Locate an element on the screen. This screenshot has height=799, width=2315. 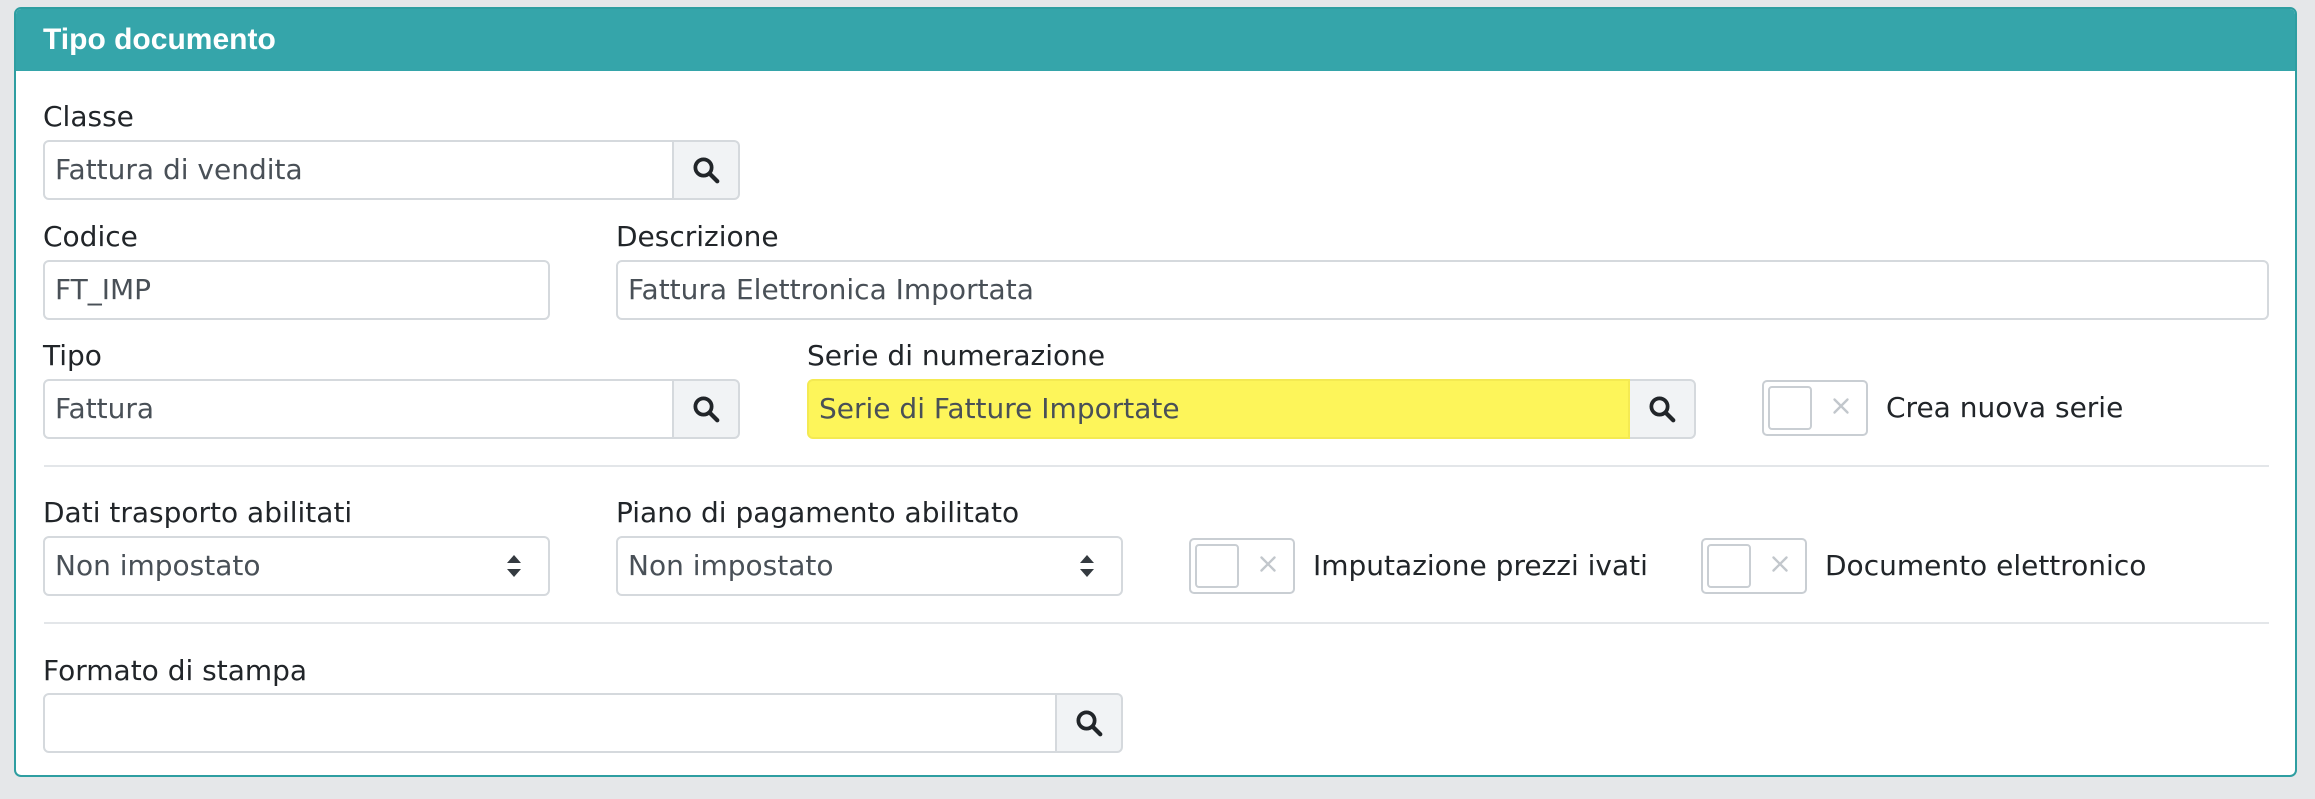
panel-title: Tipo documento is located at coordinates (1155, 40).